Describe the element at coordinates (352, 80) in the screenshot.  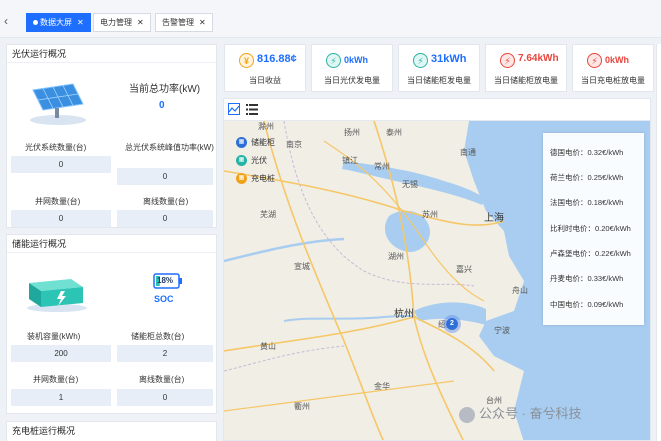
I see `stat-label: 当日光伏发电量` at that location.